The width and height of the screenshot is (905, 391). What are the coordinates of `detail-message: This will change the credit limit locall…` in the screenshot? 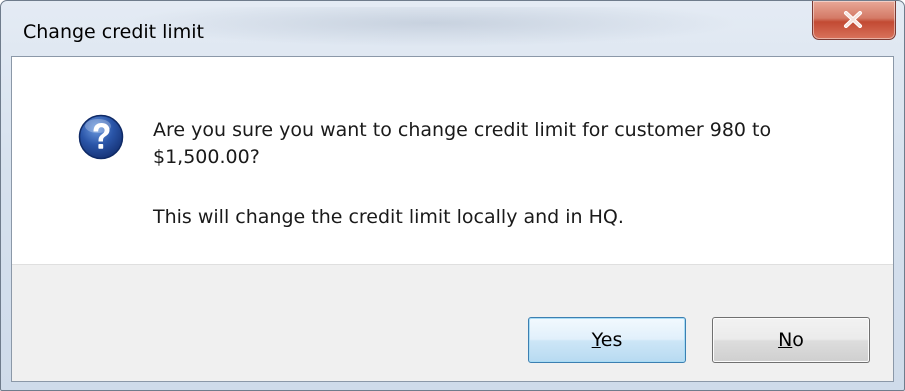 It's located at (388, 217).